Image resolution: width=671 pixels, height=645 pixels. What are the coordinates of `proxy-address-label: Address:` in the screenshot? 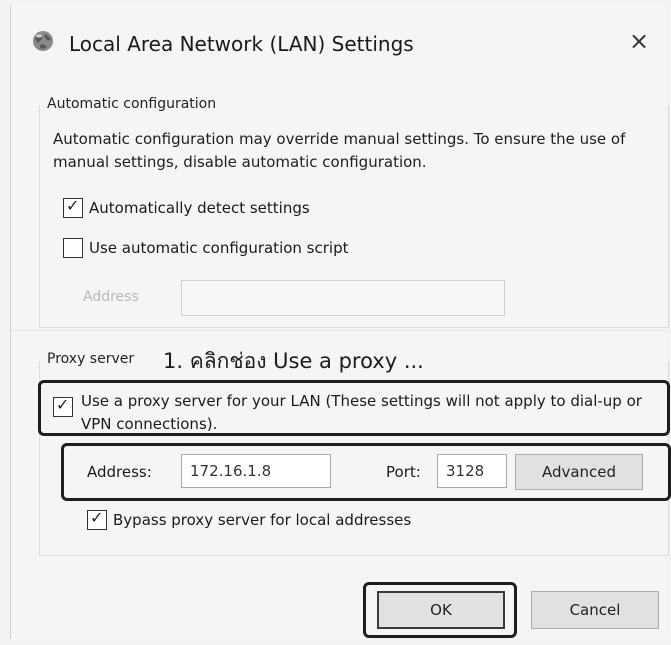 It's located at (119, 472).